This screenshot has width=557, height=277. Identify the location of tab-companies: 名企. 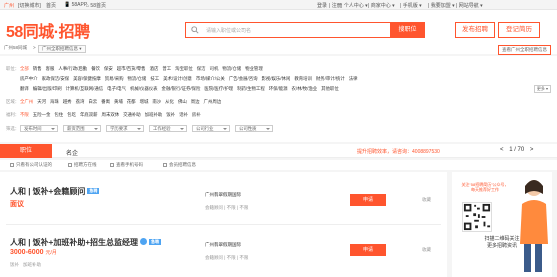
(72, 152).